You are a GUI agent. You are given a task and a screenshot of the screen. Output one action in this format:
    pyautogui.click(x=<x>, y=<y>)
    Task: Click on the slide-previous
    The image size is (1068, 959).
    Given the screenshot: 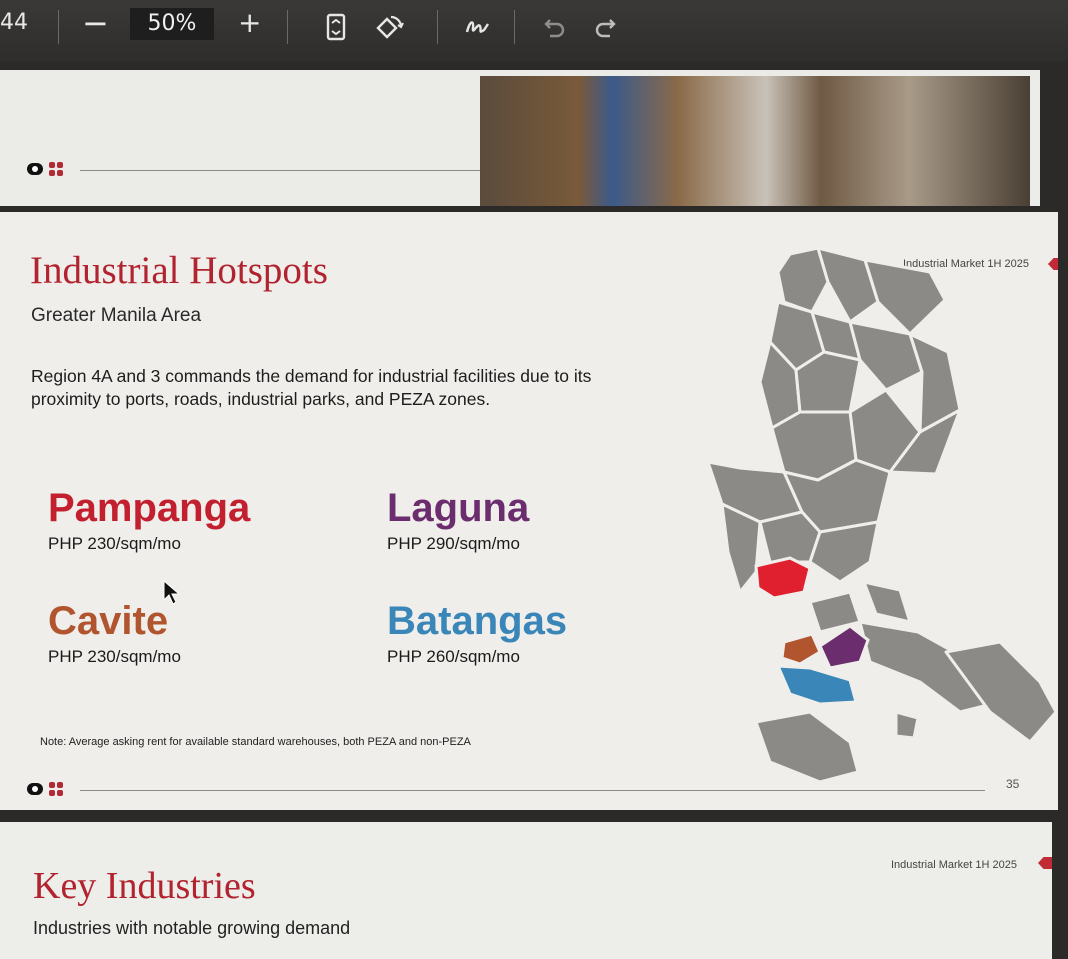 What is the action you would take?
    pyautogui.click(x=520, y=138)
    